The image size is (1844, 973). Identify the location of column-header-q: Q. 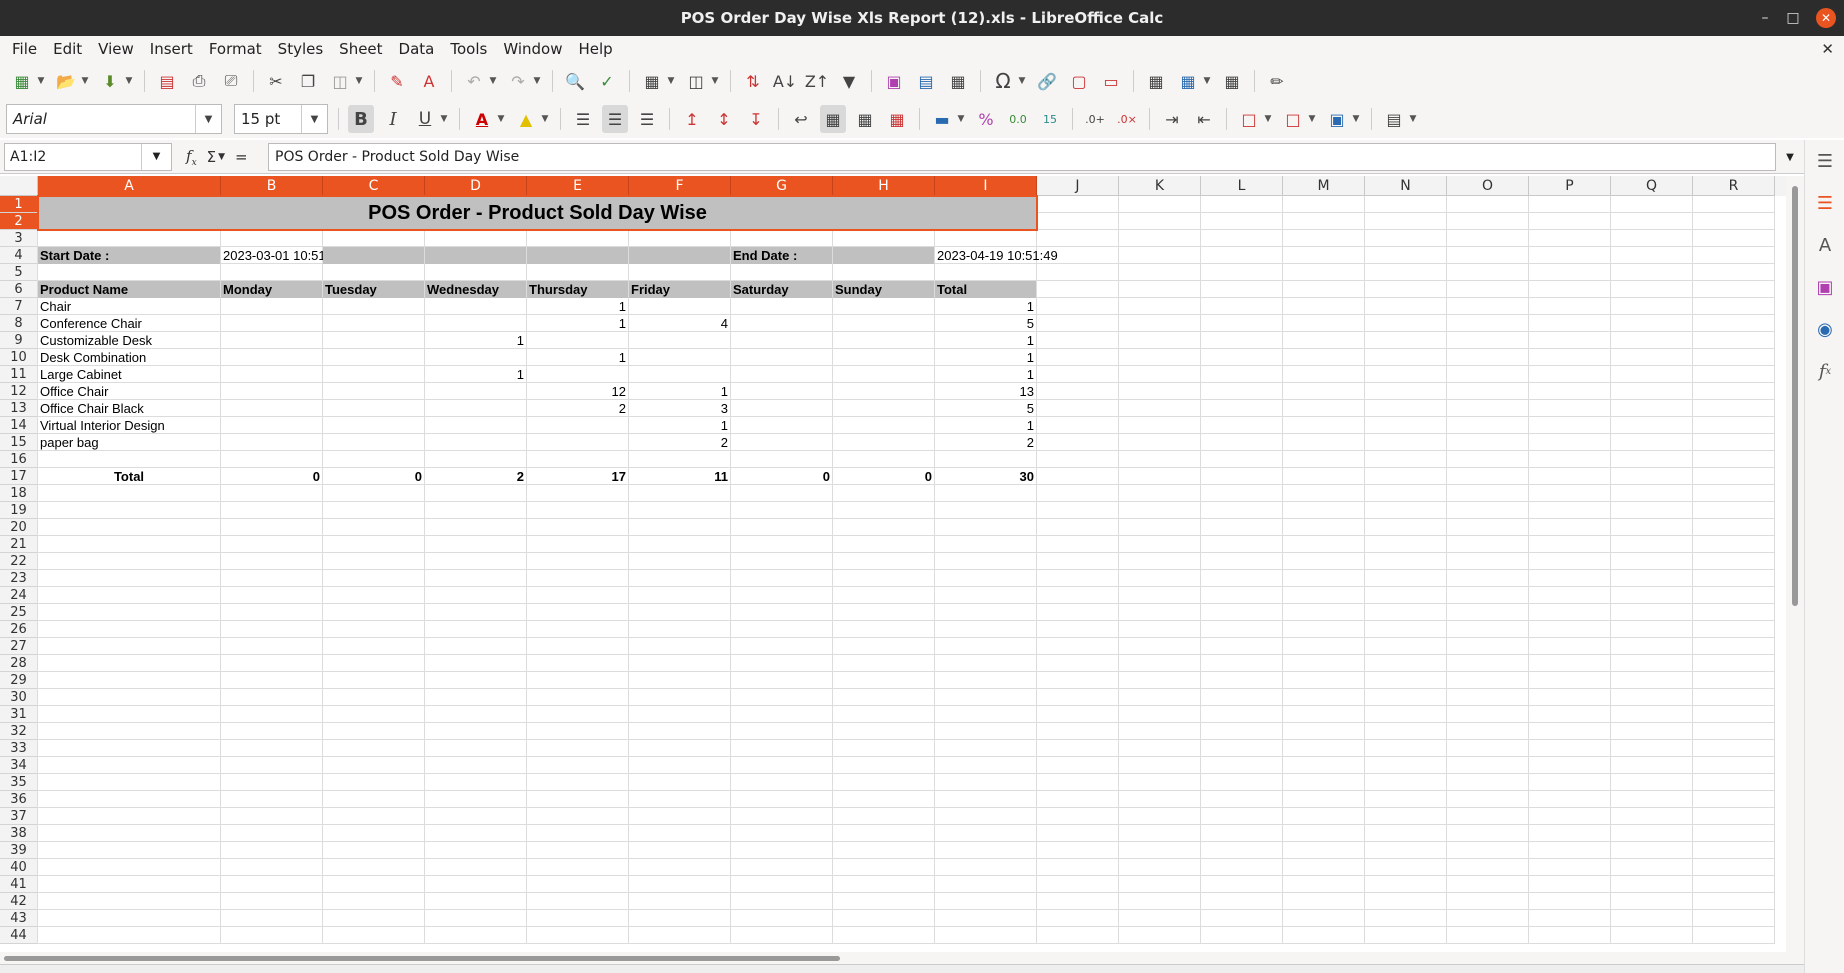
(1652, 186).